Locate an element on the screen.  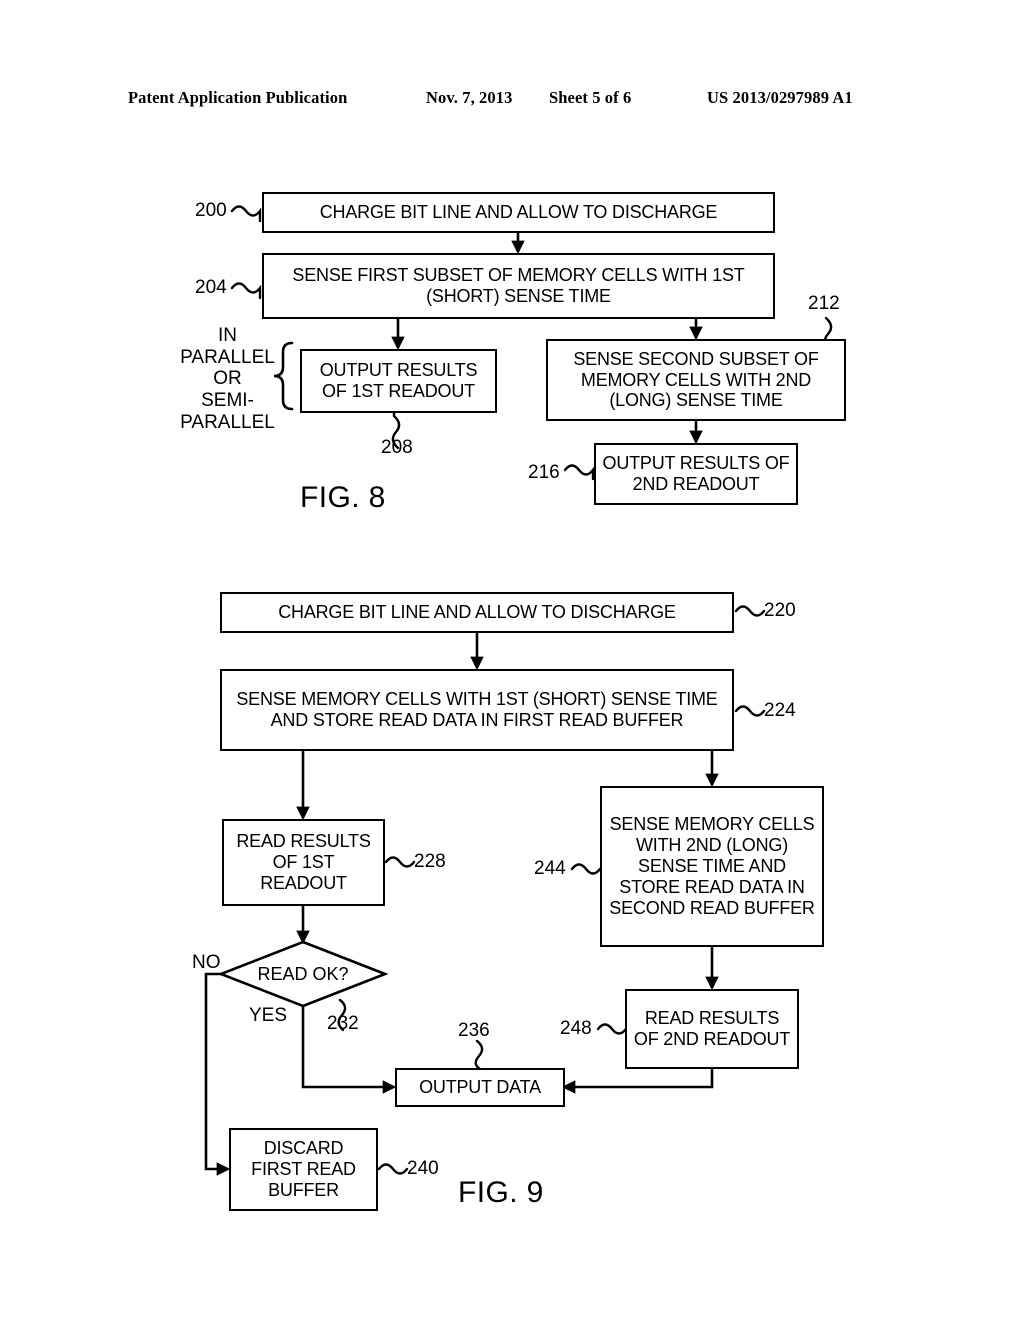
fig9-decision-232-label: READ OK? is located at coordinates (303, 974).